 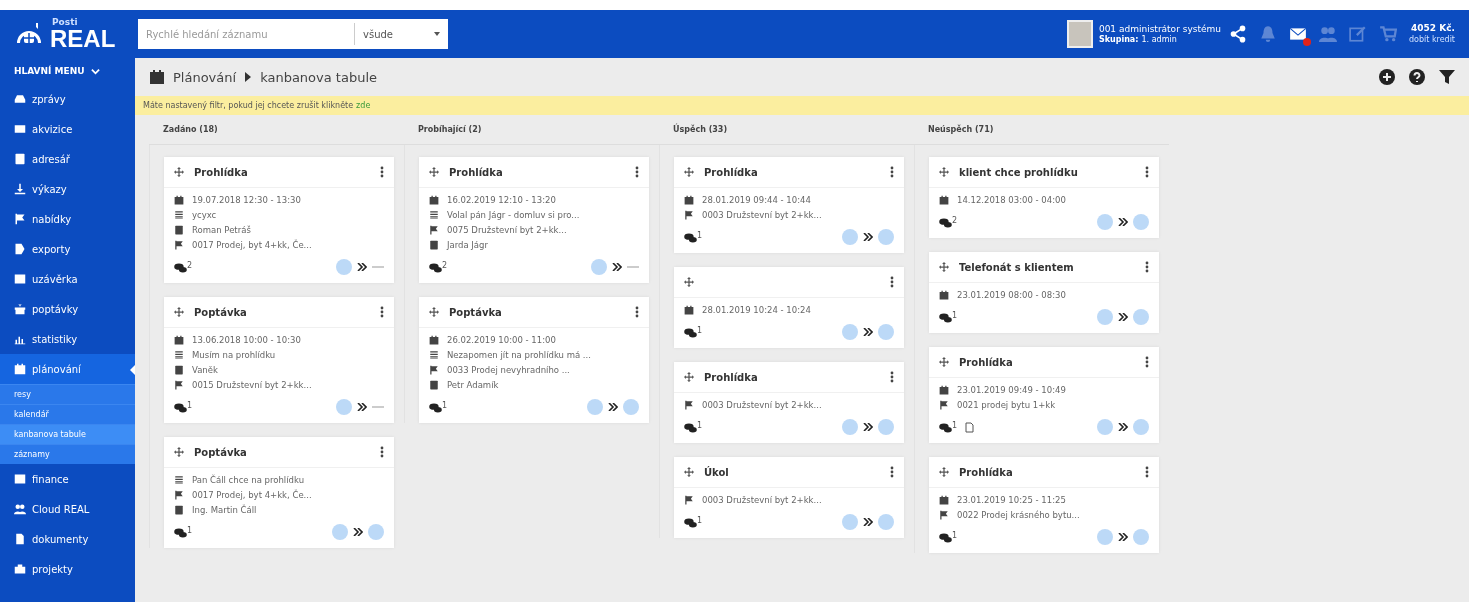 I want to click on sidebar-item: zprávy, so click(x=67, y=99).